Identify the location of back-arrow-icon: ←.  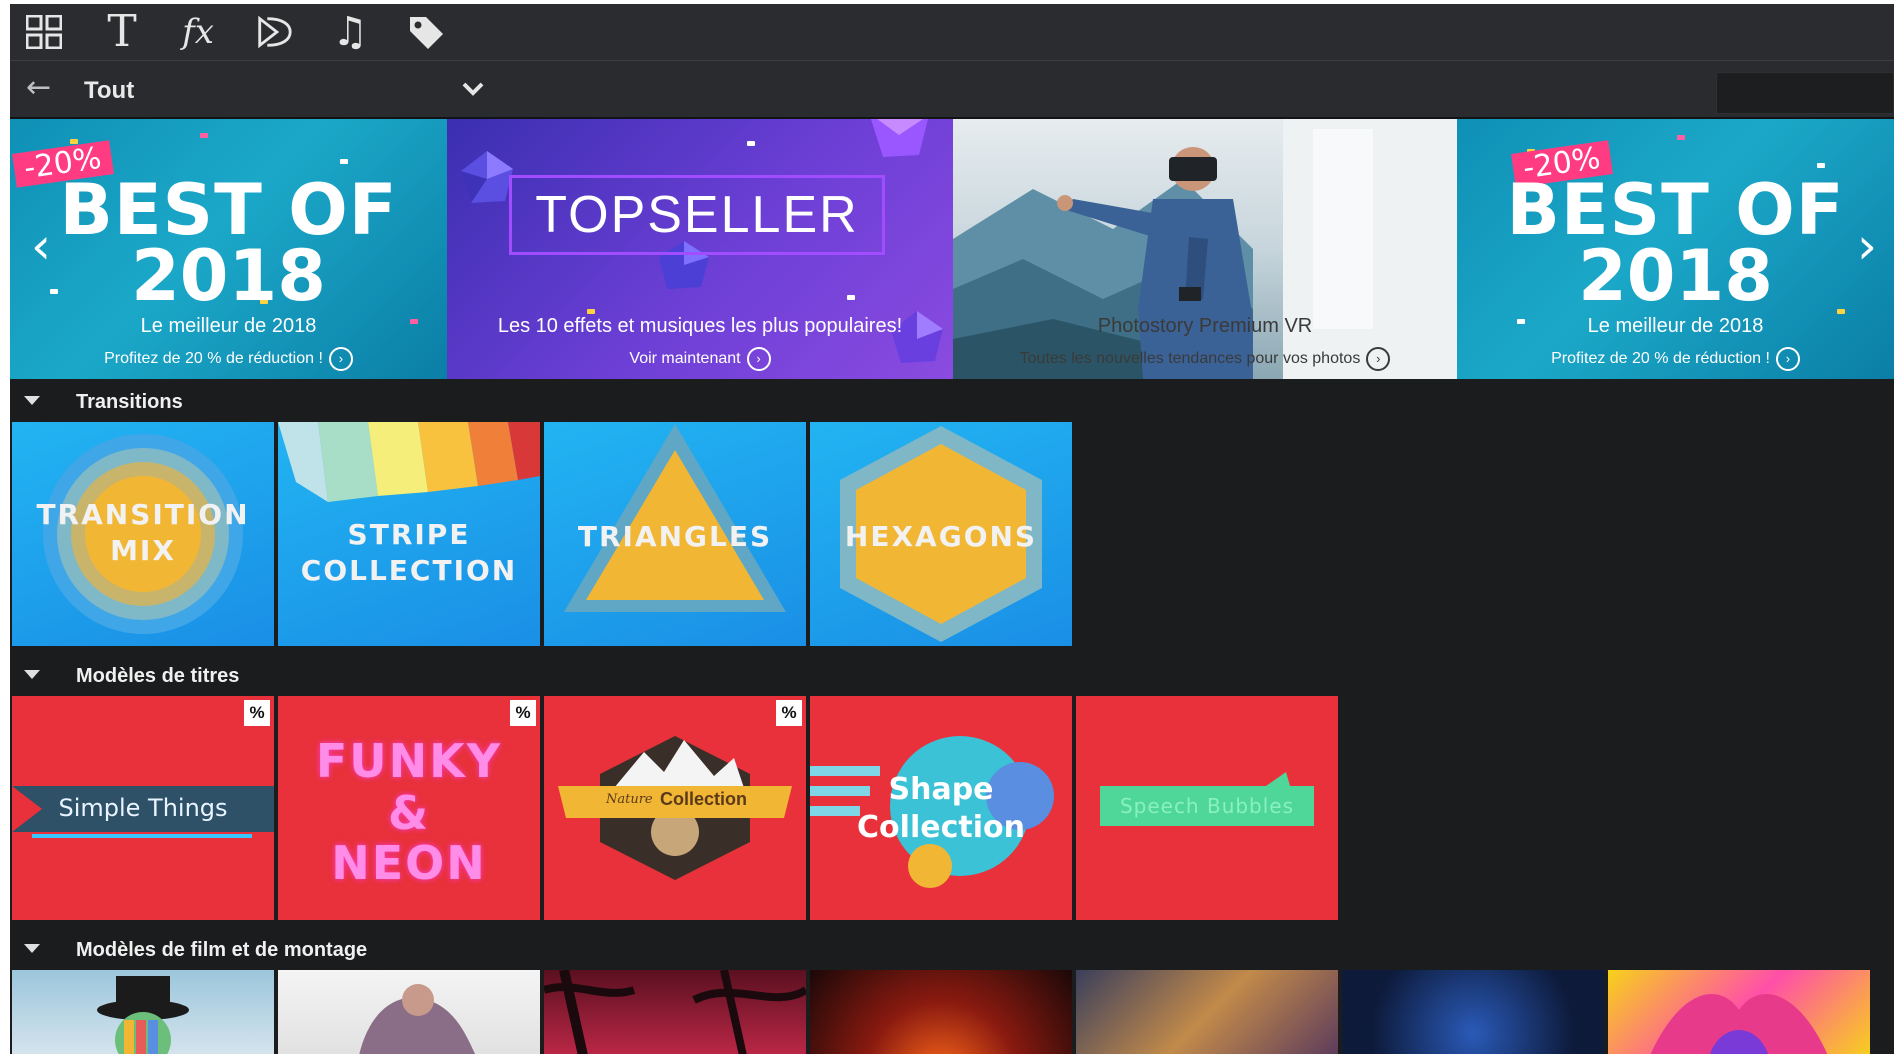
(43, 88).